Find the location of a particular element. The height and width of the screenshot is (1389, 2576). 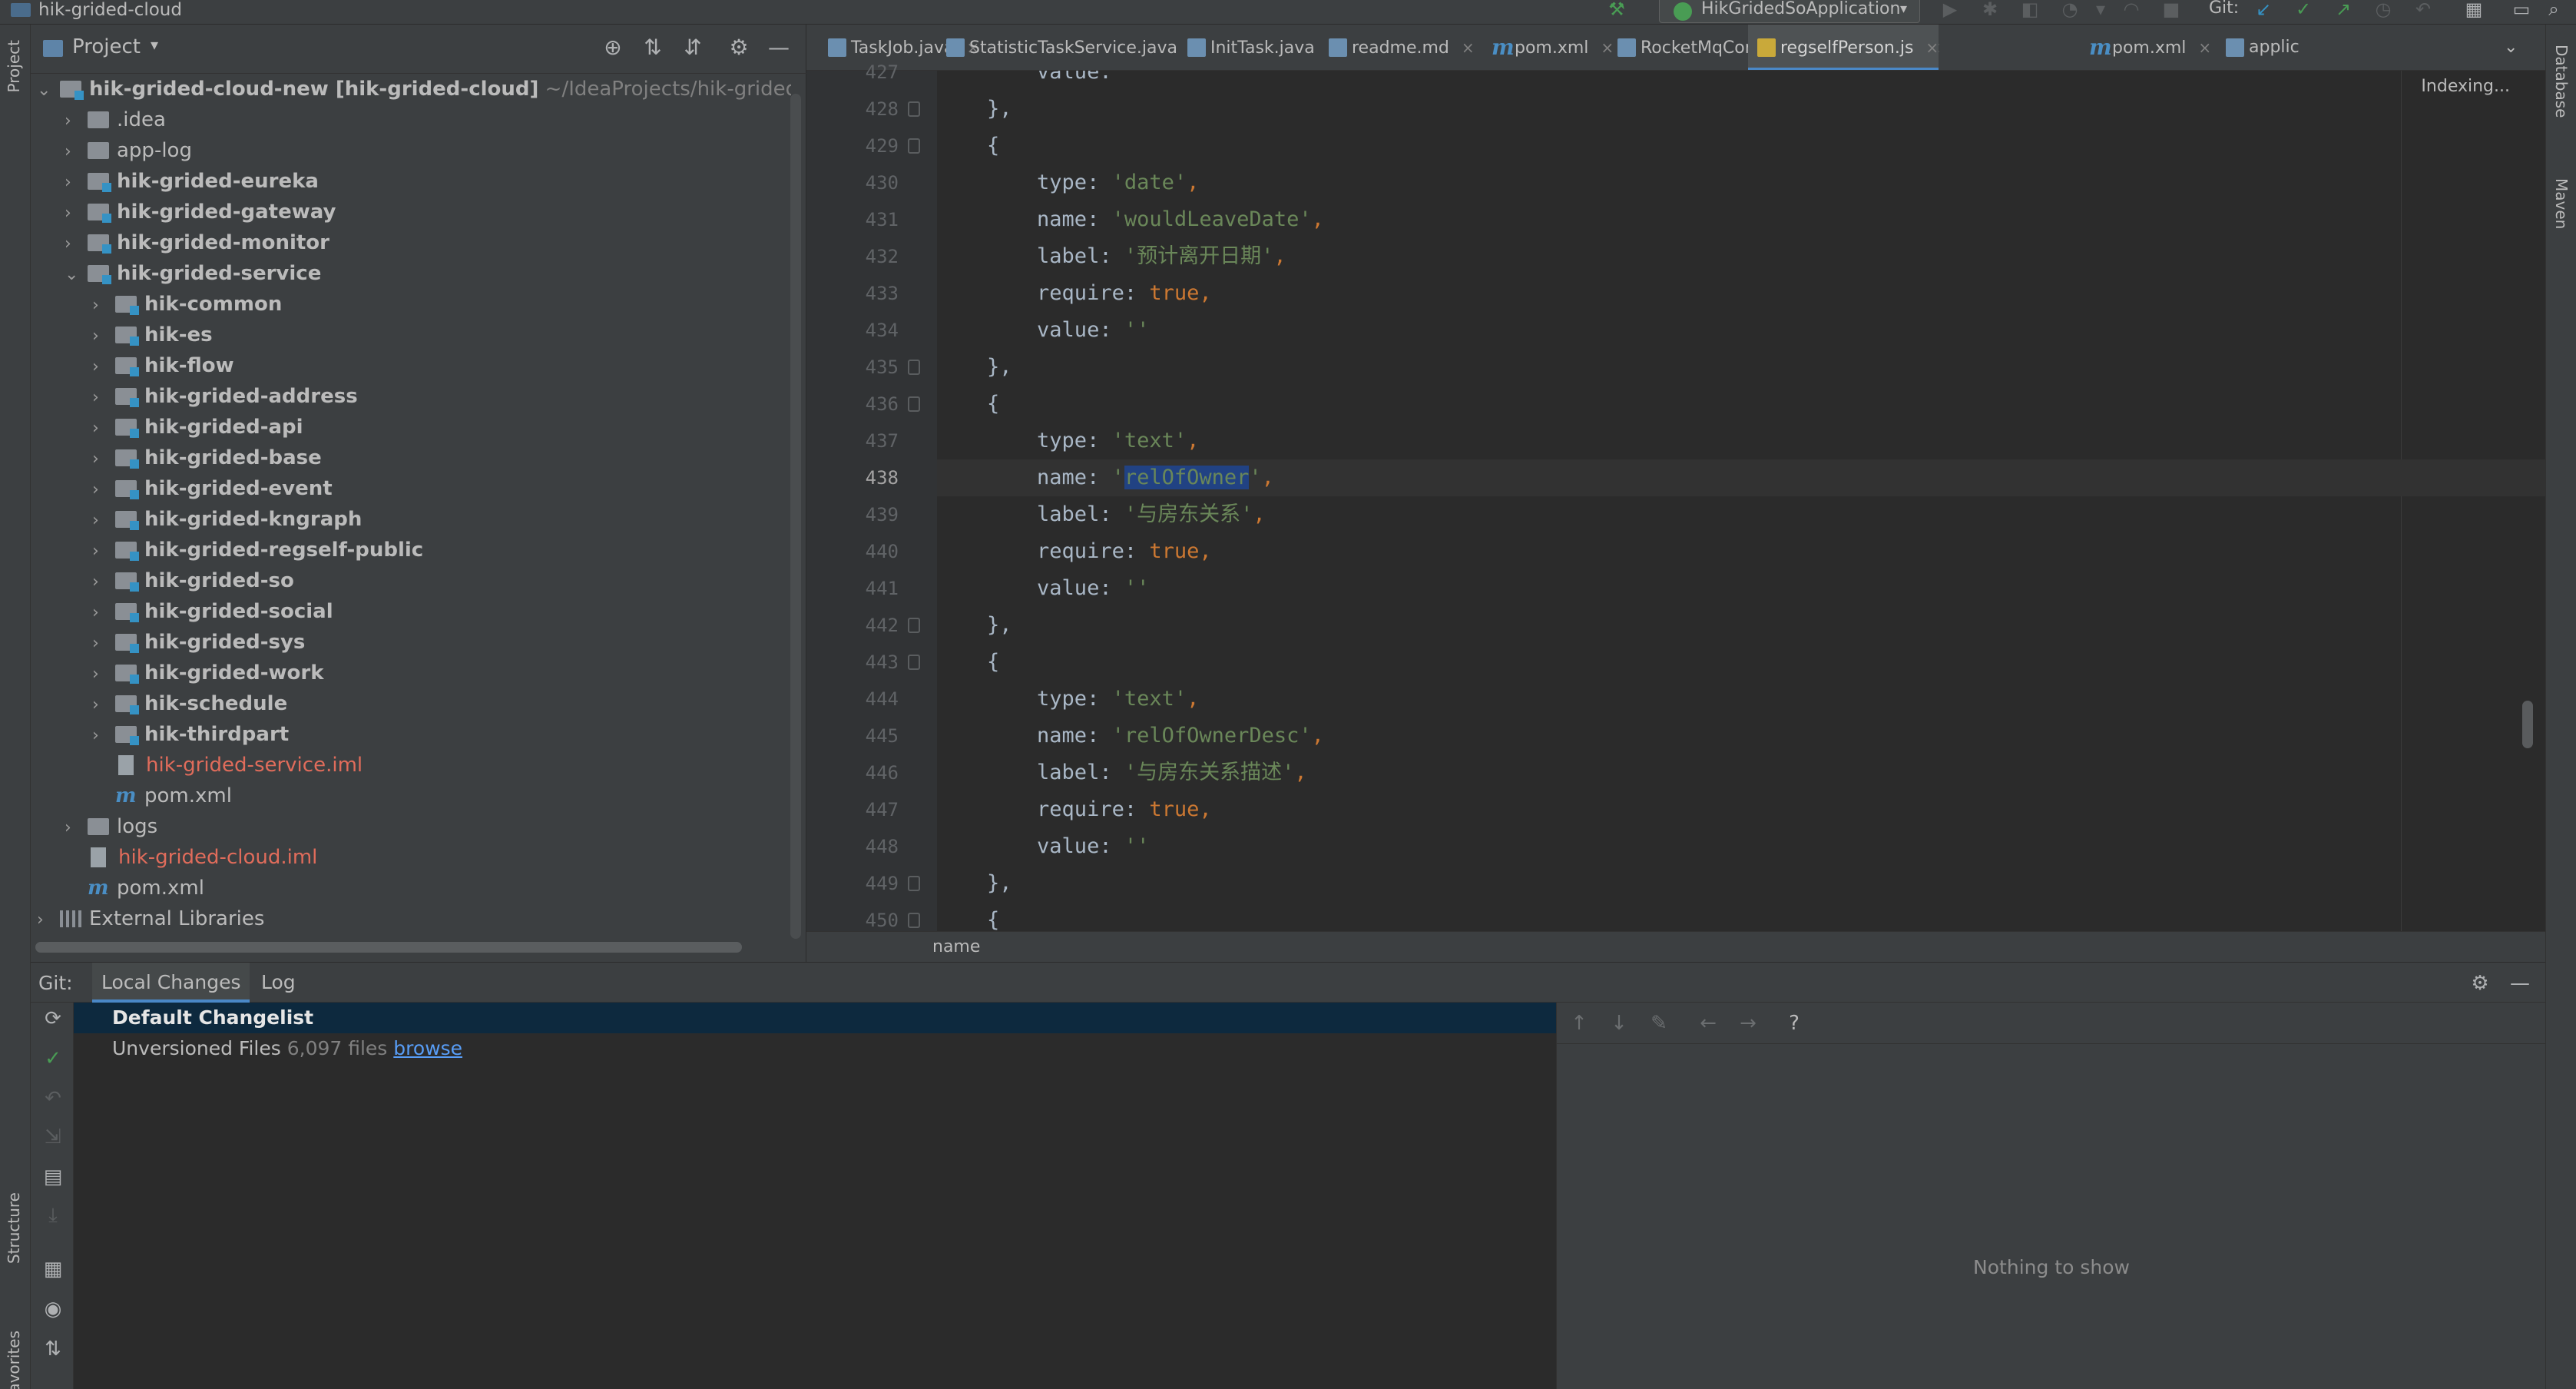

chevron-down-icon: ⌄ is located at coordinates (76, 275).